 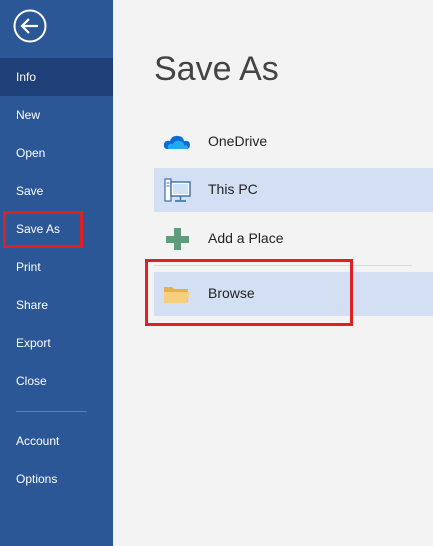 I want to click on nav-account: Account, so click(x=56, y=441).